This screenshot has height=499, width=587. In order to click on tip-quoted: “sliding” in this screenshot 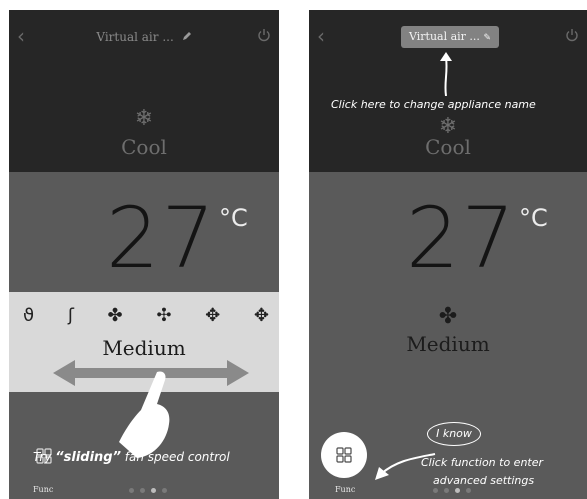, I will do `click(88, 457)`.